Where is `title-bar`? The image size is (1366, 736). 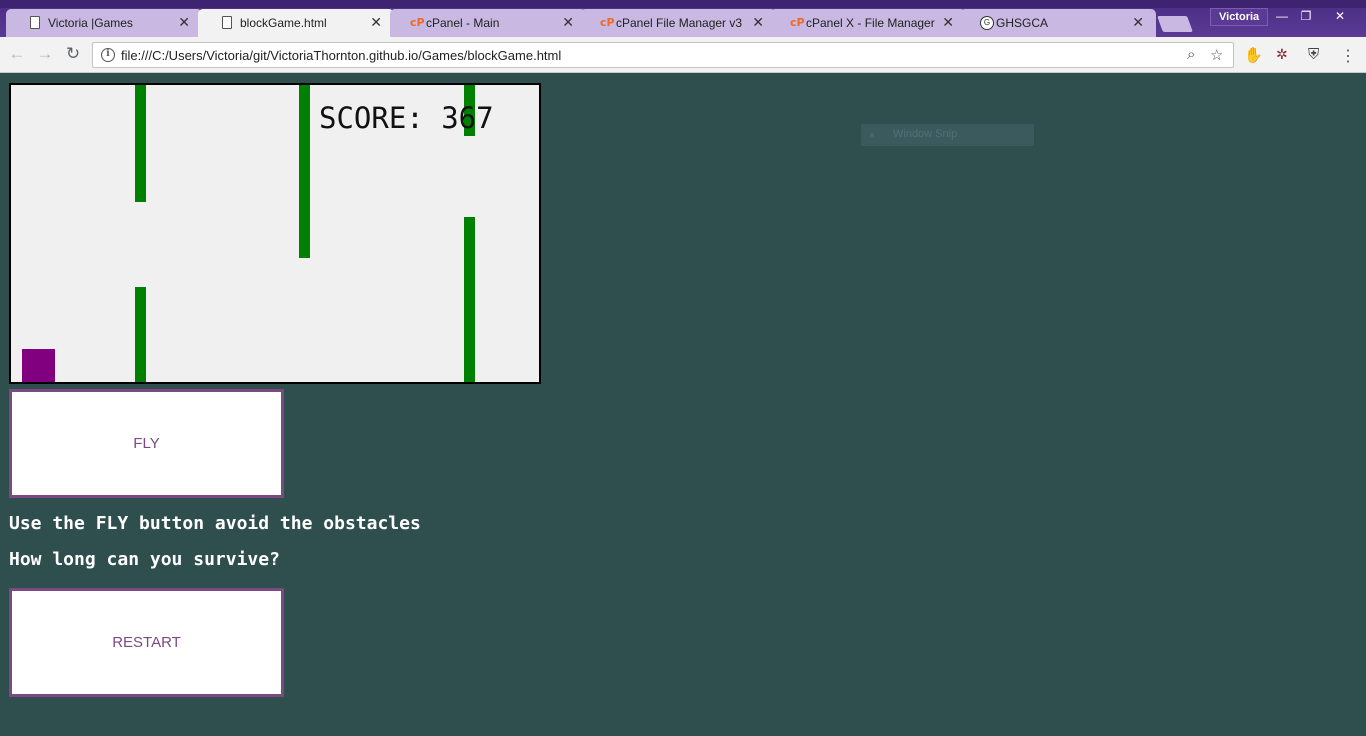
title-bar is located at coordinates (683, 4).